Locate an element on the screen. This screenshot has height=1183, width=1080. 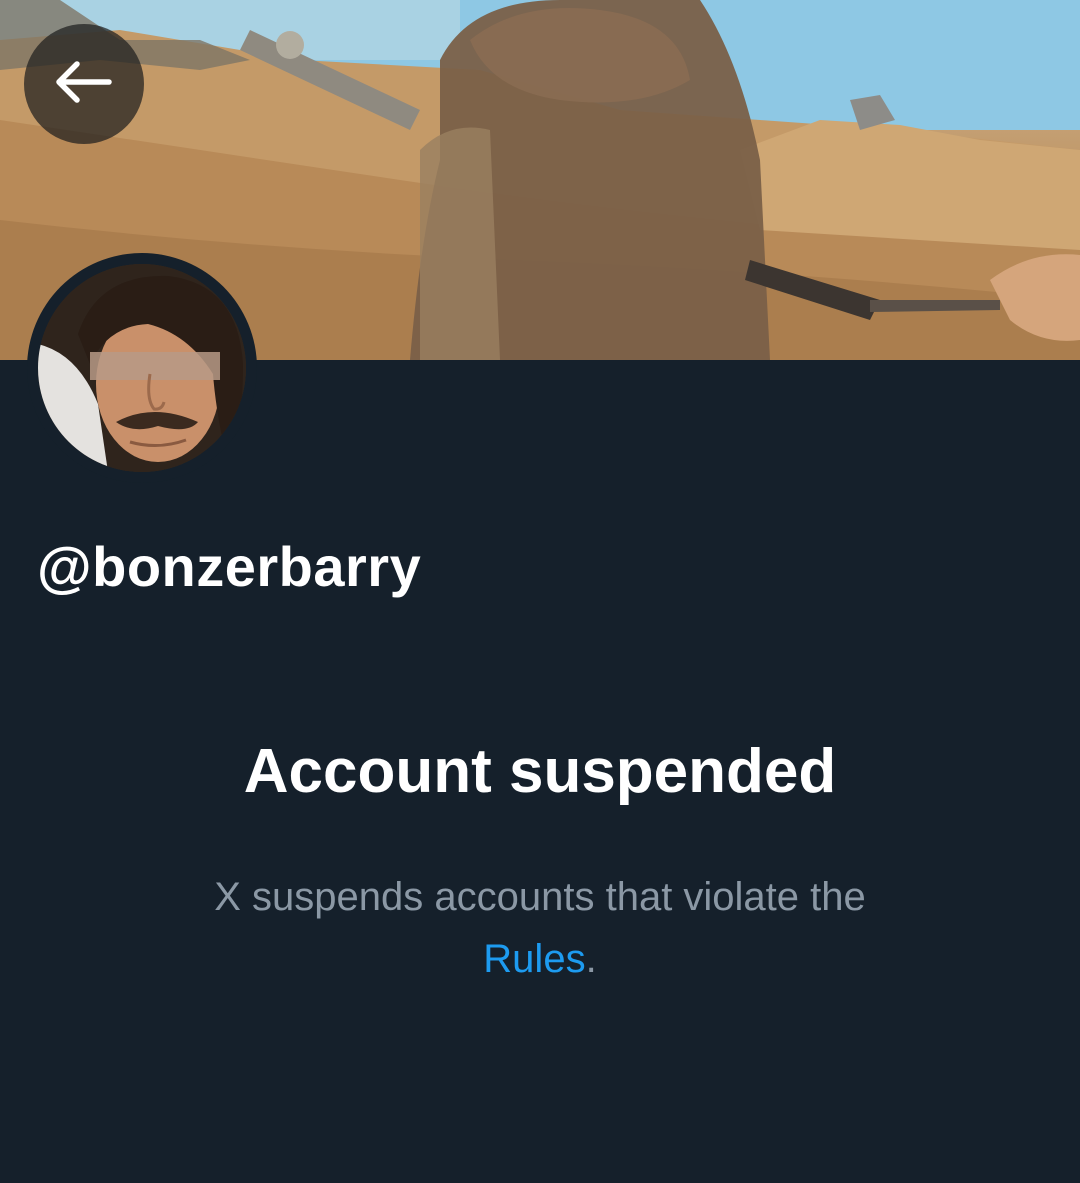
arrow-left-icon is located at coordinates (84, 84).